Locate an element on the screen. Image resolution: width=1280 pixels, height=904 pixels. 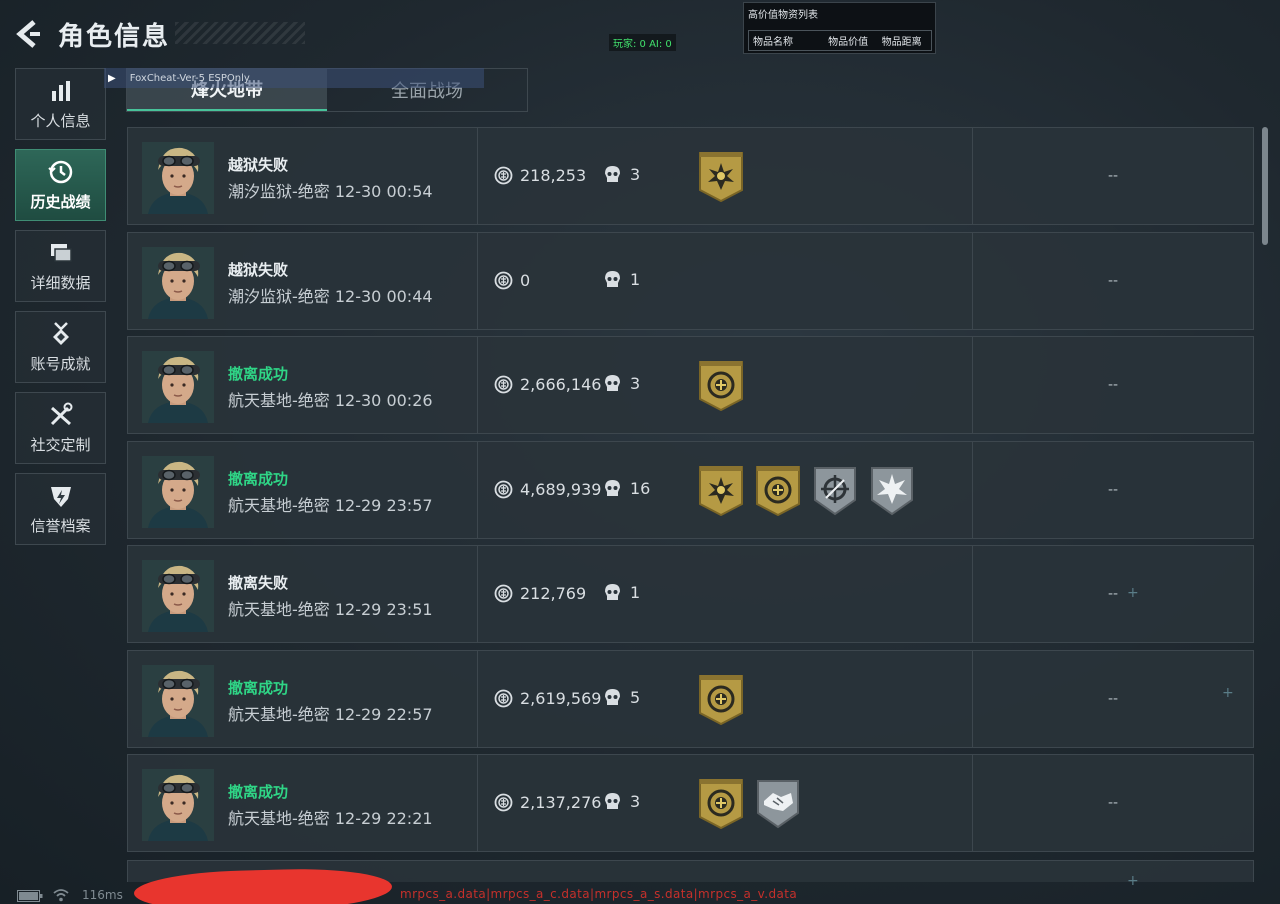
column-item-value: 物品价值 is located at coordinates (848, 42).